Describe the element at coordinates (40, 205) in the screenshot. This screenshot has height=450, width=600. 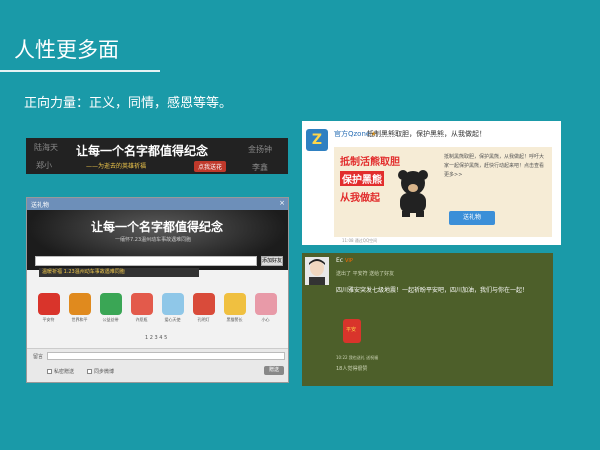
I see `window-title: 送礼物` at that location.